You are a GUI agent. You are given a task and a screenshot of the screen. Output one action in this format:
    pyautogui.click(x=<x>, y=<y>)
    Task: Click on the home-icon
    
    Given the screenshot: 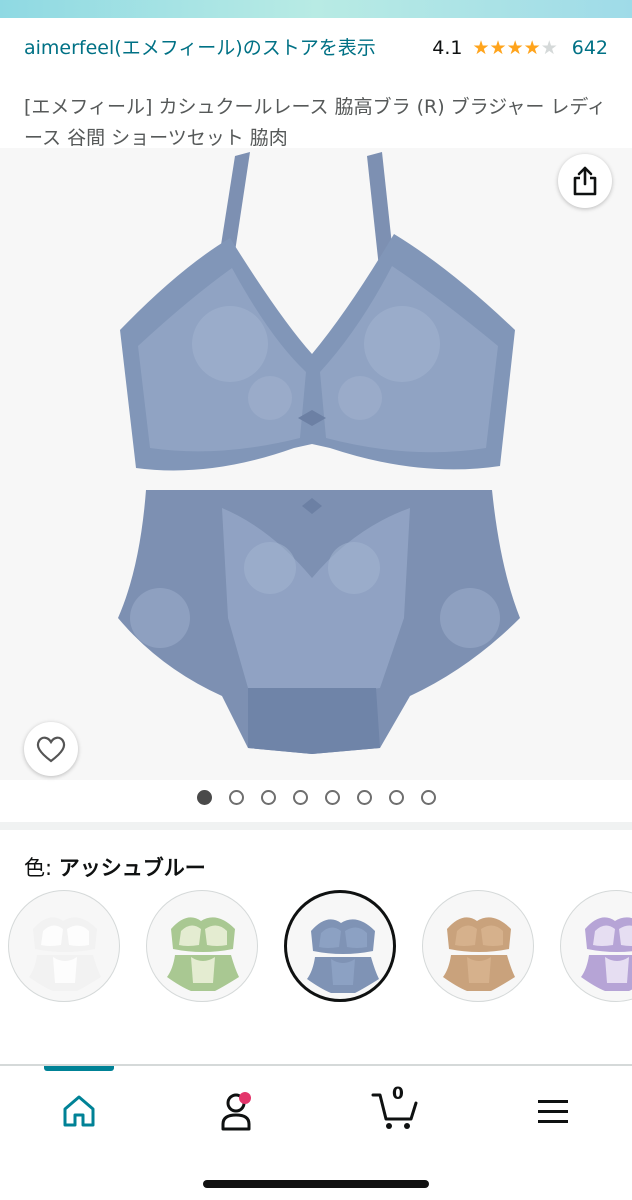 What is the action you would take?
    pyautogui.click(x=79, y=1111)
    